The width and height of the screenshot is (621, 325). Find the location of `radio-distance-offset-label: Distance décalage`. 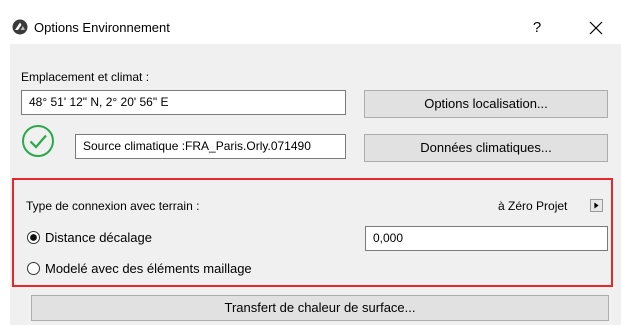

radio-distance-offset-label: Distance décalage is located at coordinates (98, 237).